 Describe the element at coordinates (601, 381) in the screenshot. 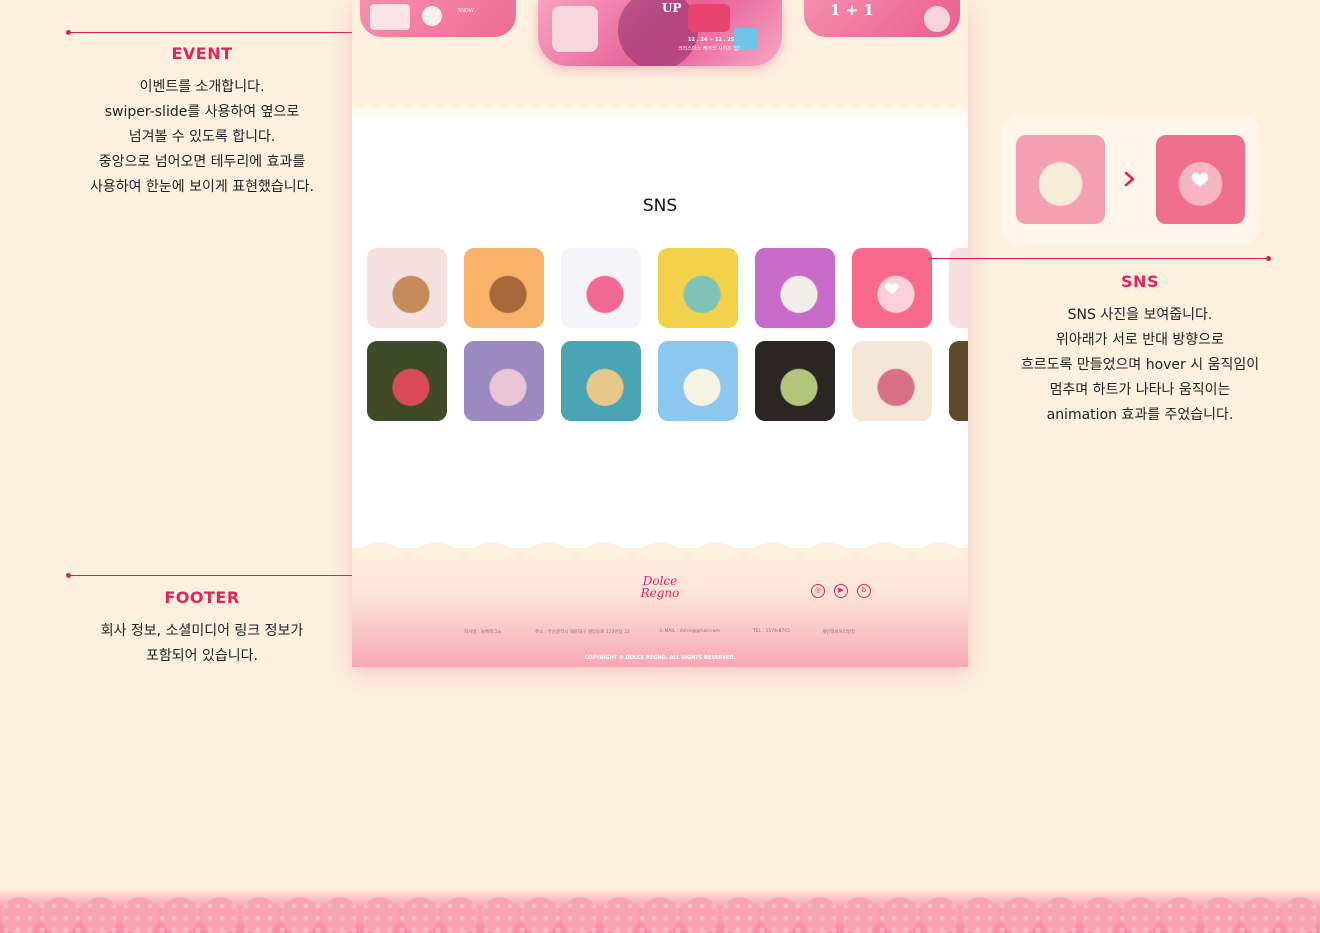

I see `hands-cones-photo` at that location.